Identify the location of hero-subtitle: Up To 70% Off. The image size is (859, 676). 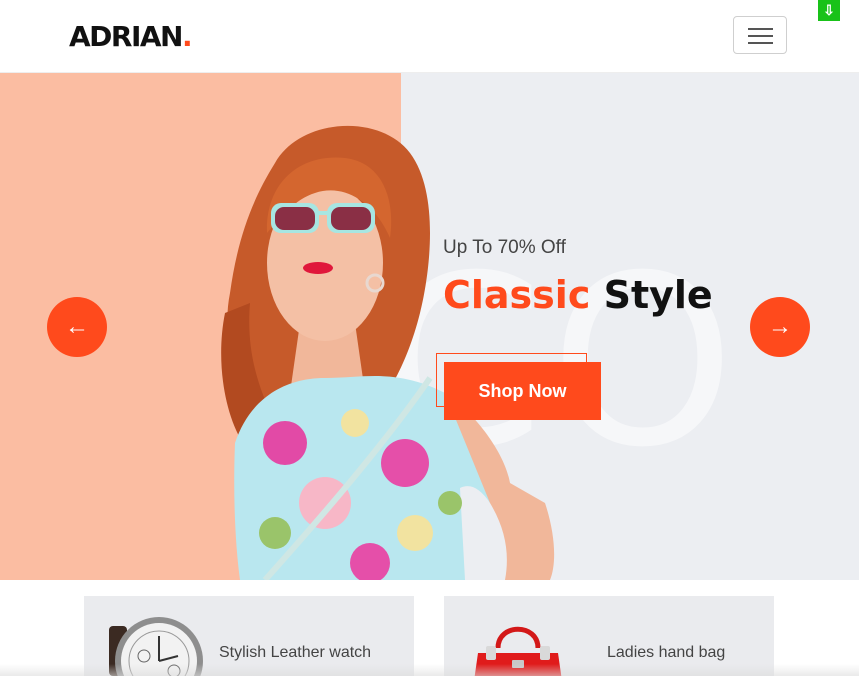
(504, 247).